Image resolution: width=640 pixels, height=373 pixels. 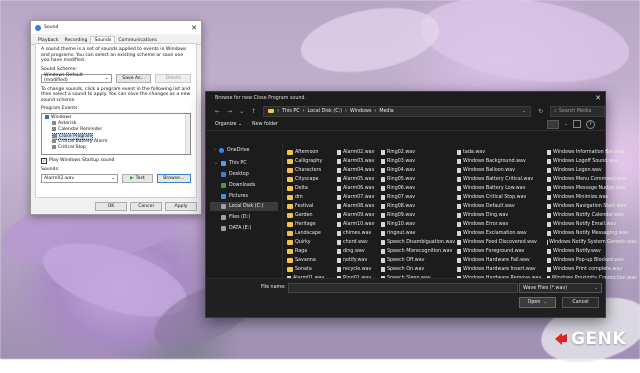 I want to click on file-item: Windows Notify Email.wav, so click(x=592, y=224).